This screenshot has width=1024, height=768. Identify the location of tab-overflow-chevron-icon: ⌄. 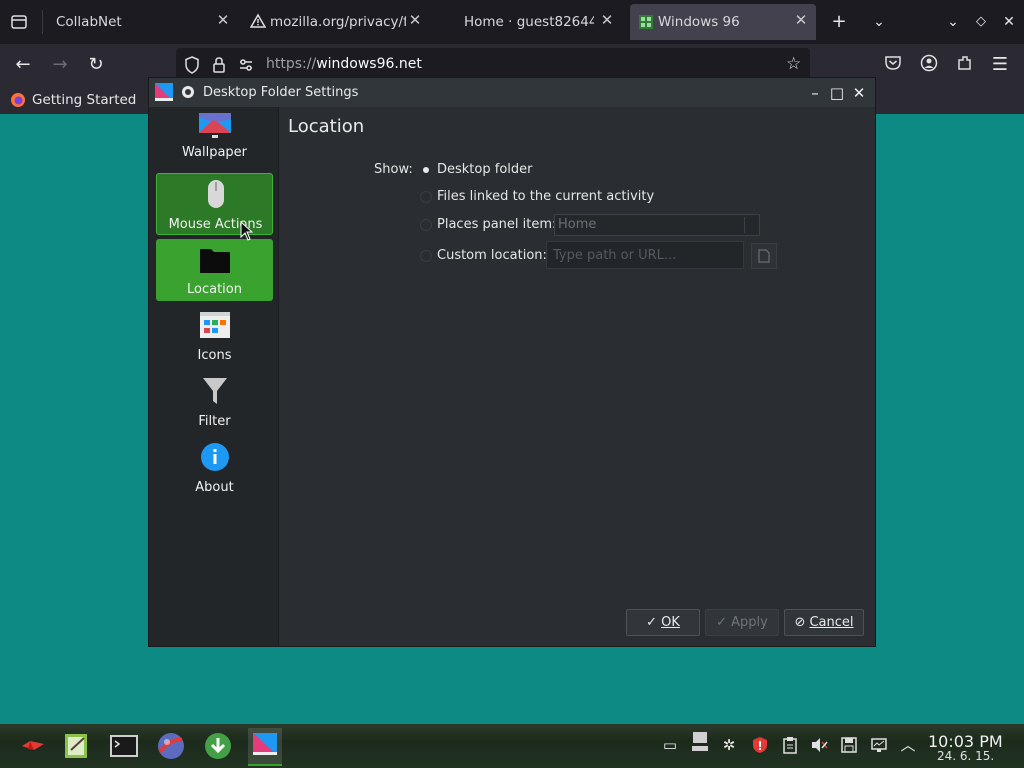
(879, 22).